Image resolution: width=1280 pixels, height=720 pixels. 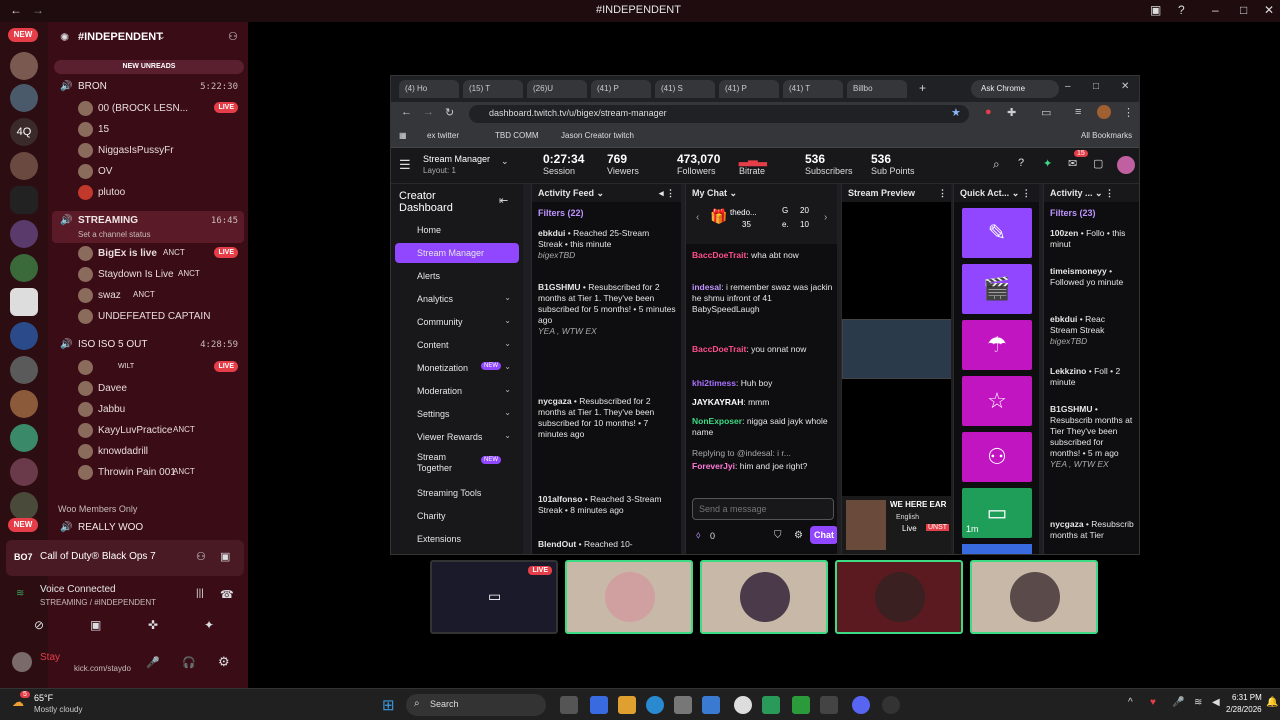 What do you see at coordinates (22, 662) in the screenshot?
I see `user-avatar` at bounding box center [22, 662].